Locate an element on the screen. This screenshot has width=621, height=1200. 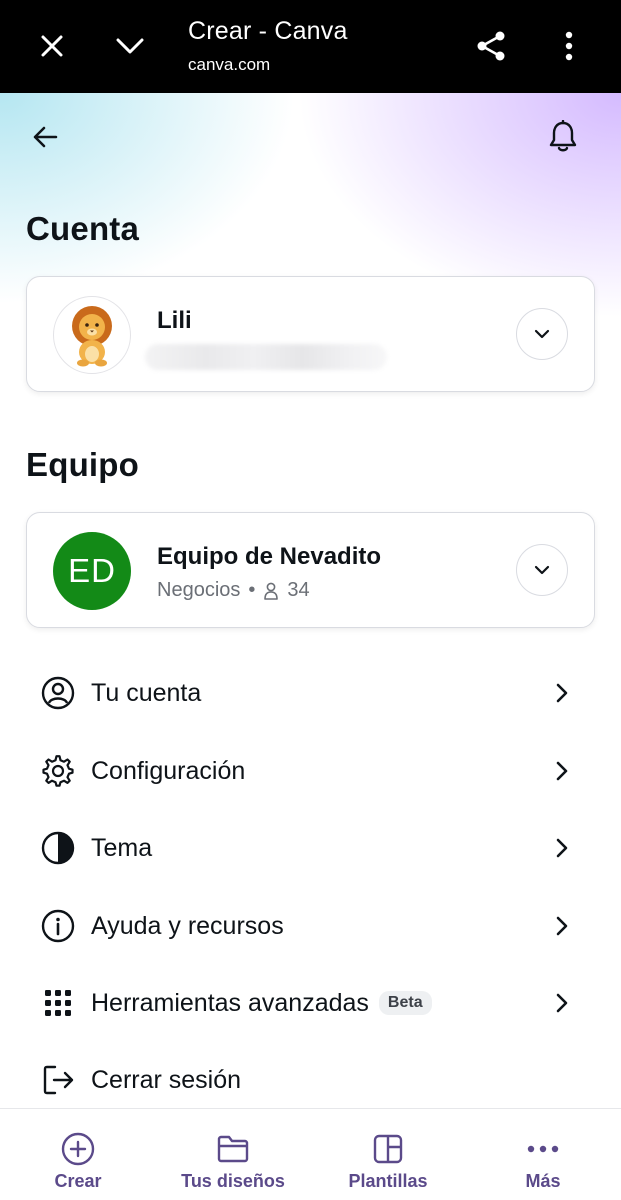
team-member-count: 34 is located at coordinates (298, 590).